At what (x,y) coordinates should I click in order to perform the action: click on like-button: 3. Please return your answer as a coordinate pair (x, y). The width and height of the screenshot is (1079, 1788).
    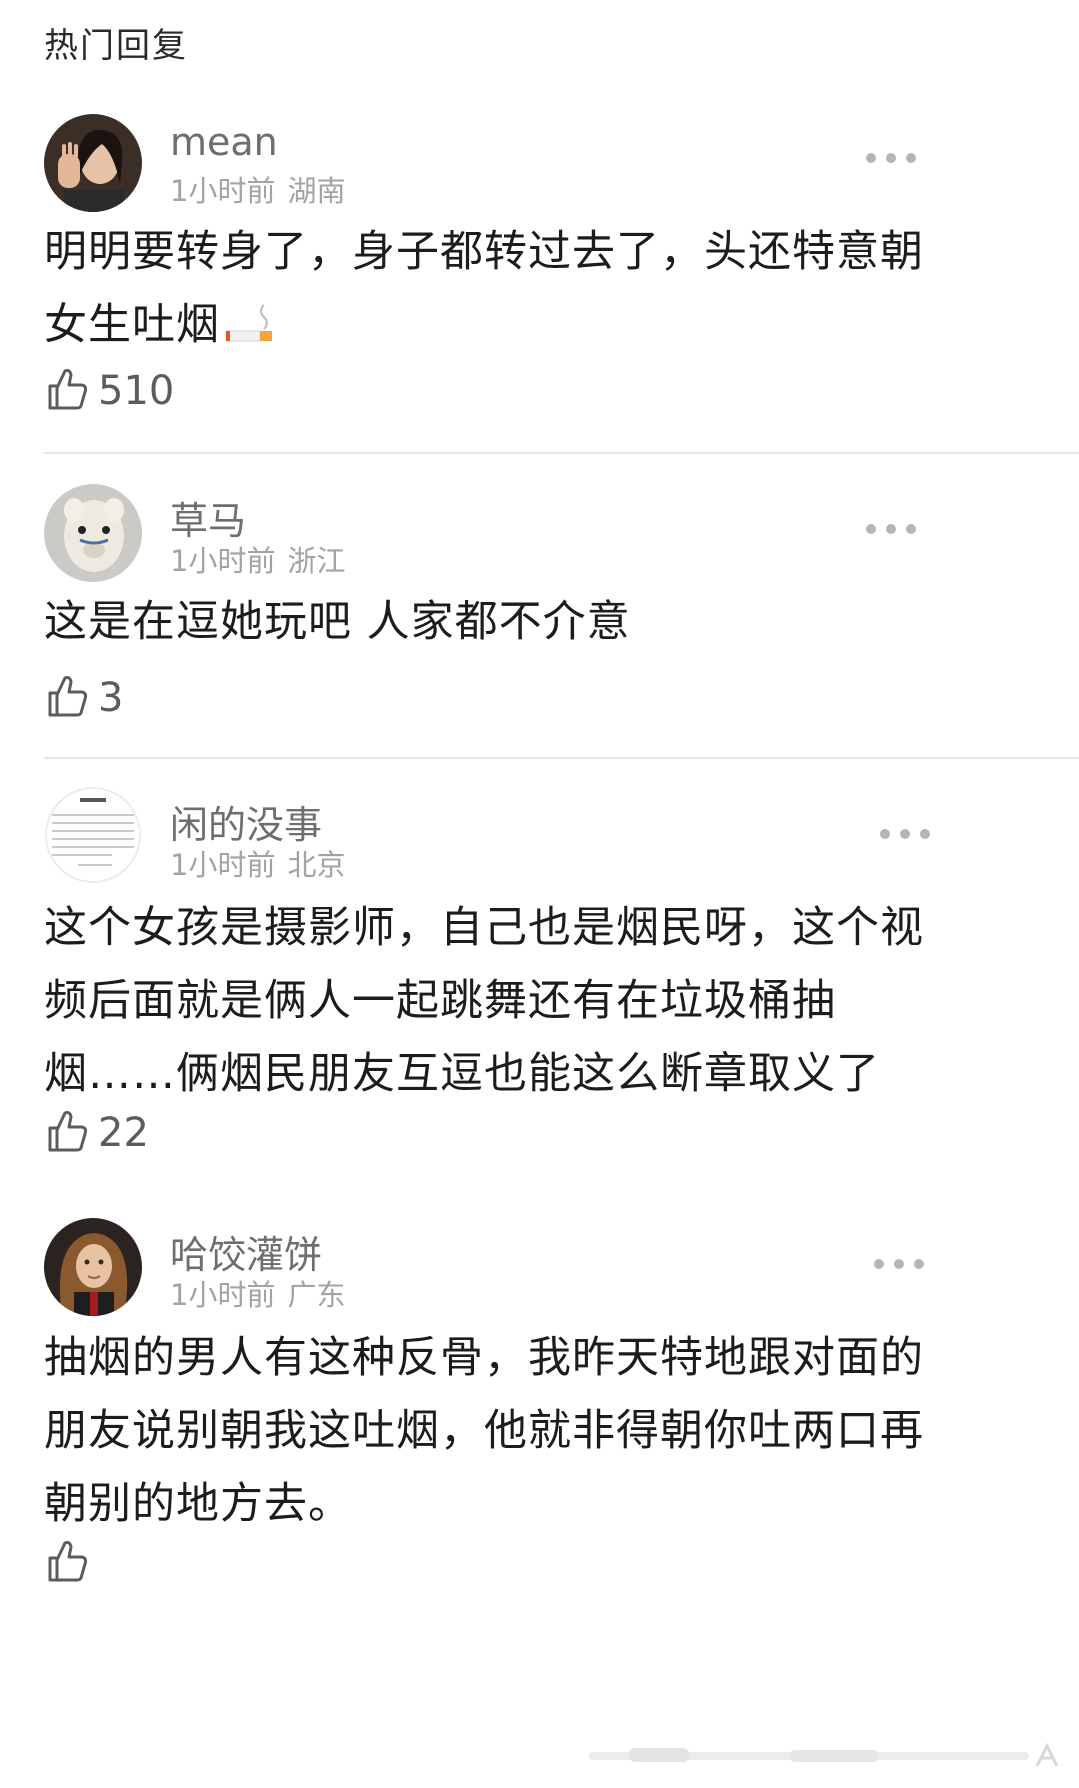
    Looking at the image, I should click on (83, 698).